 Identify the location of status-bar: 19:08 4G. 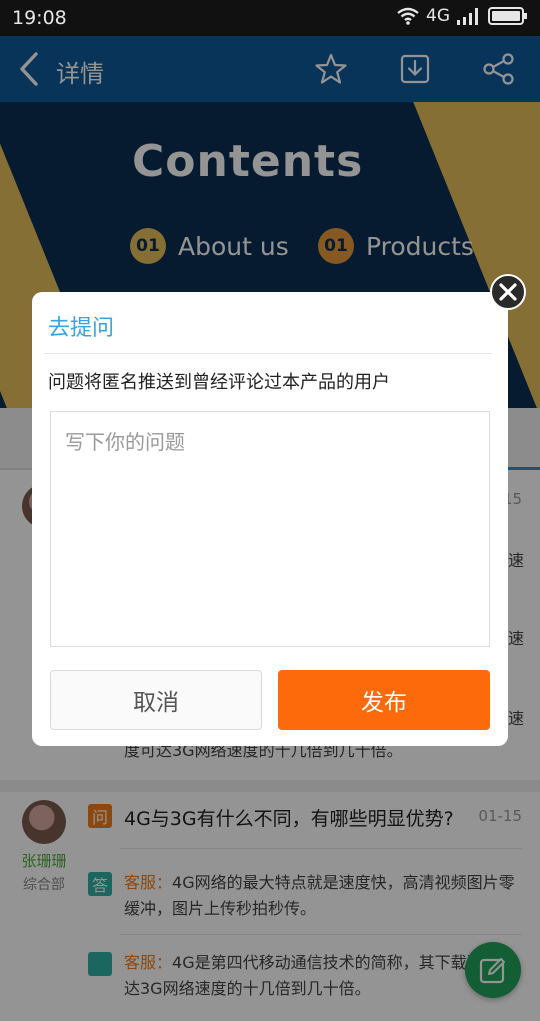
(270, 18).